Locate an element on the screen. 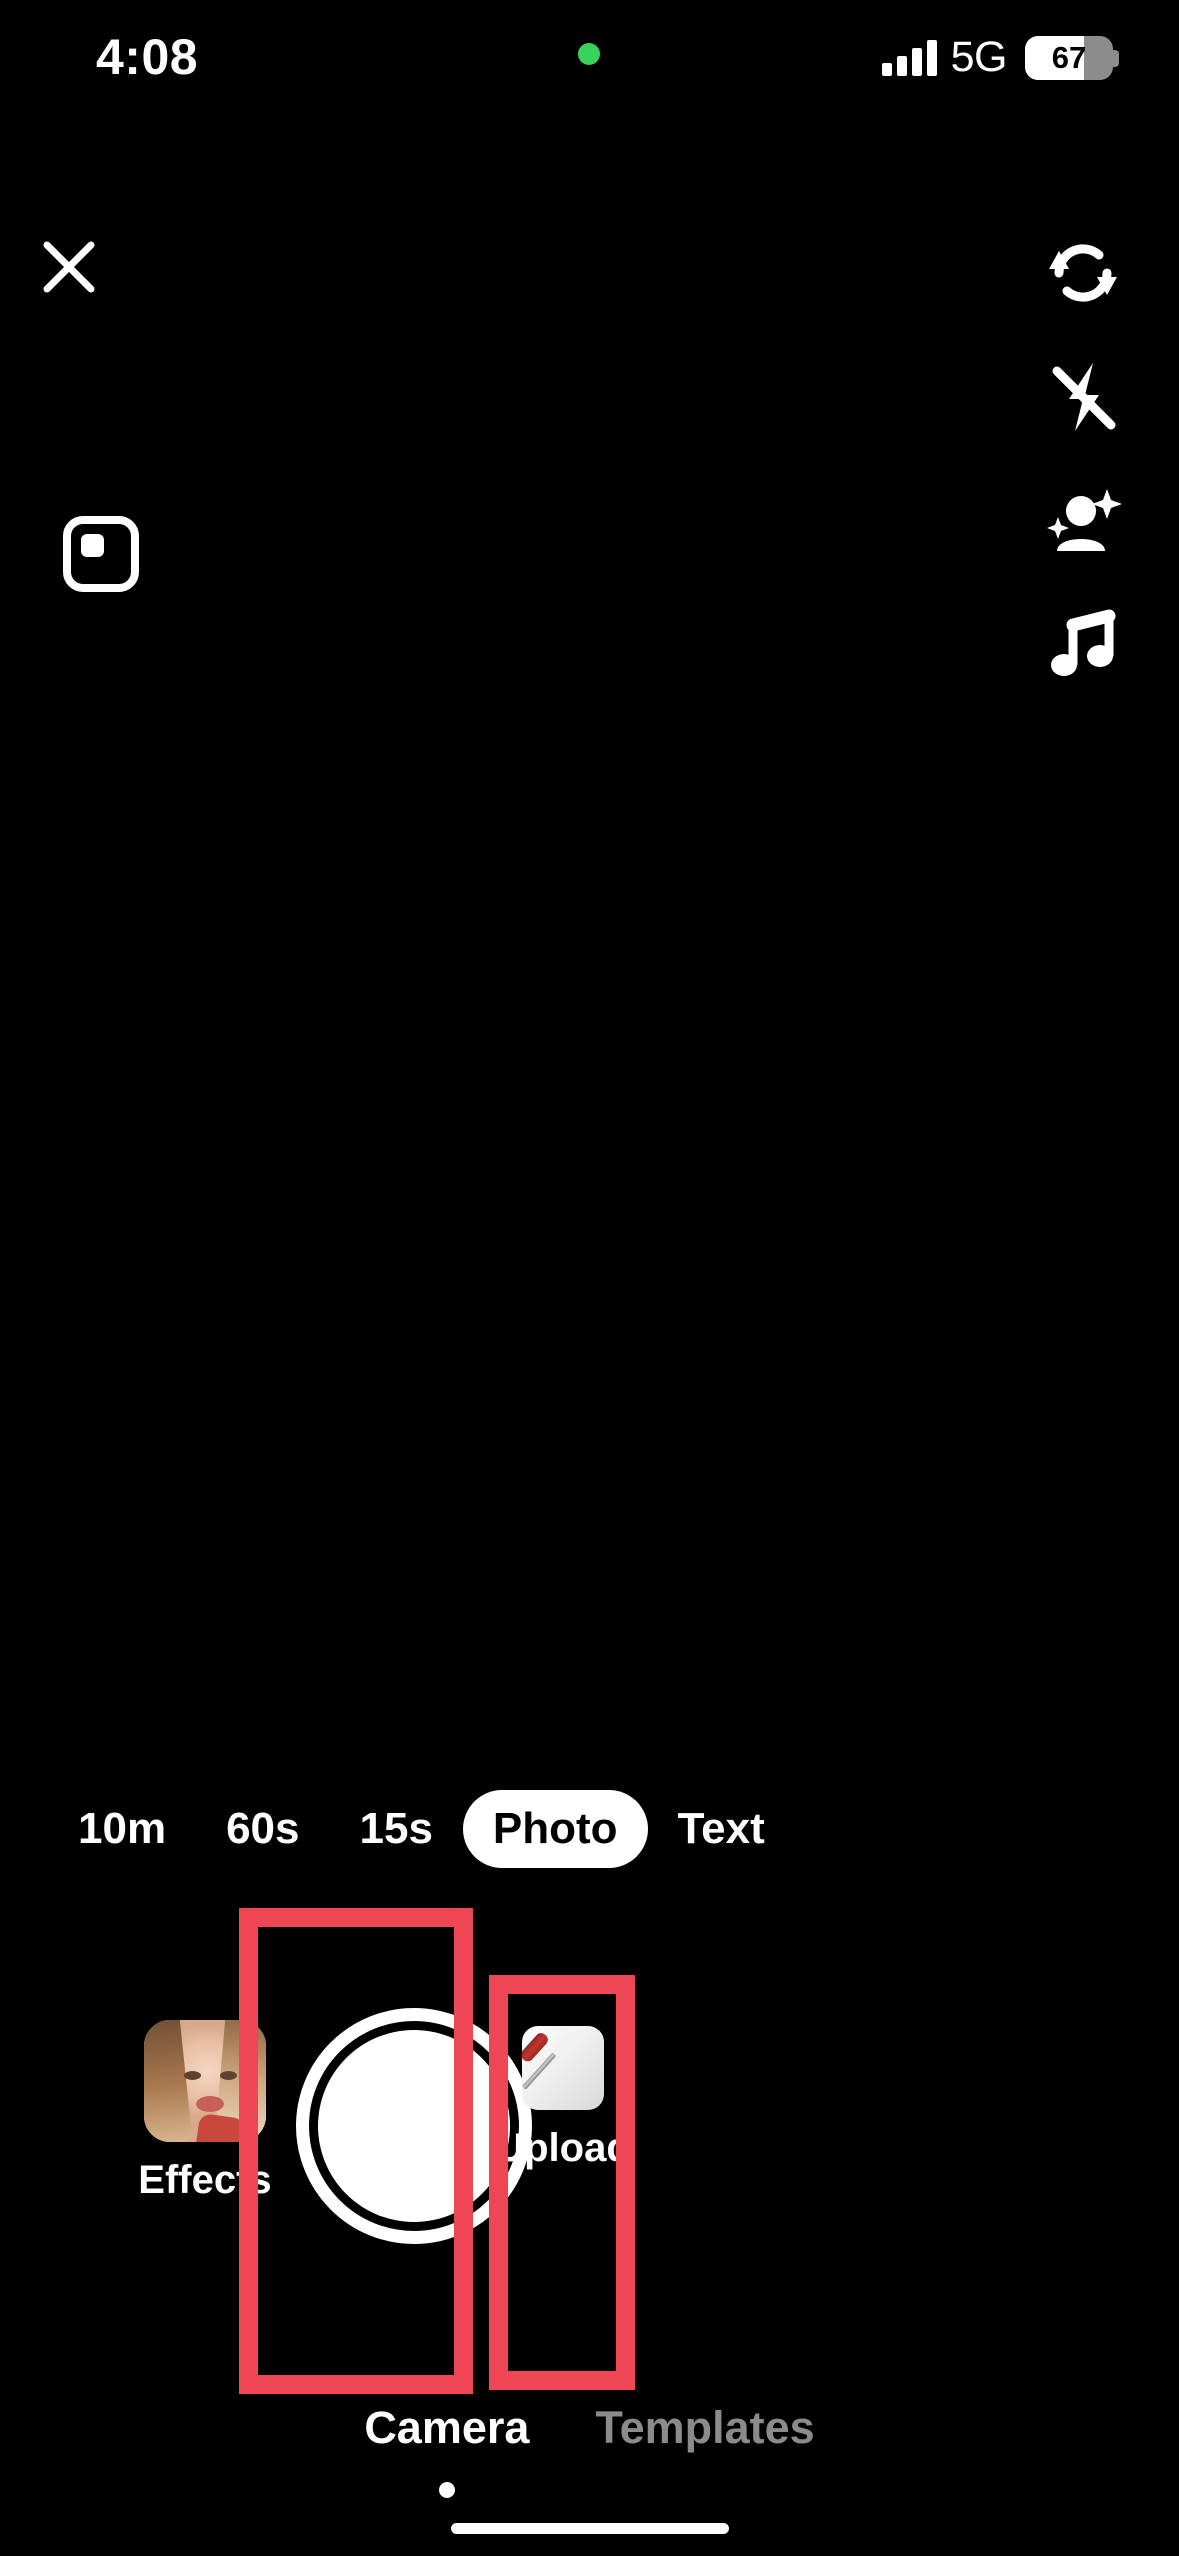  close-button is located at coordinates (69, 267).